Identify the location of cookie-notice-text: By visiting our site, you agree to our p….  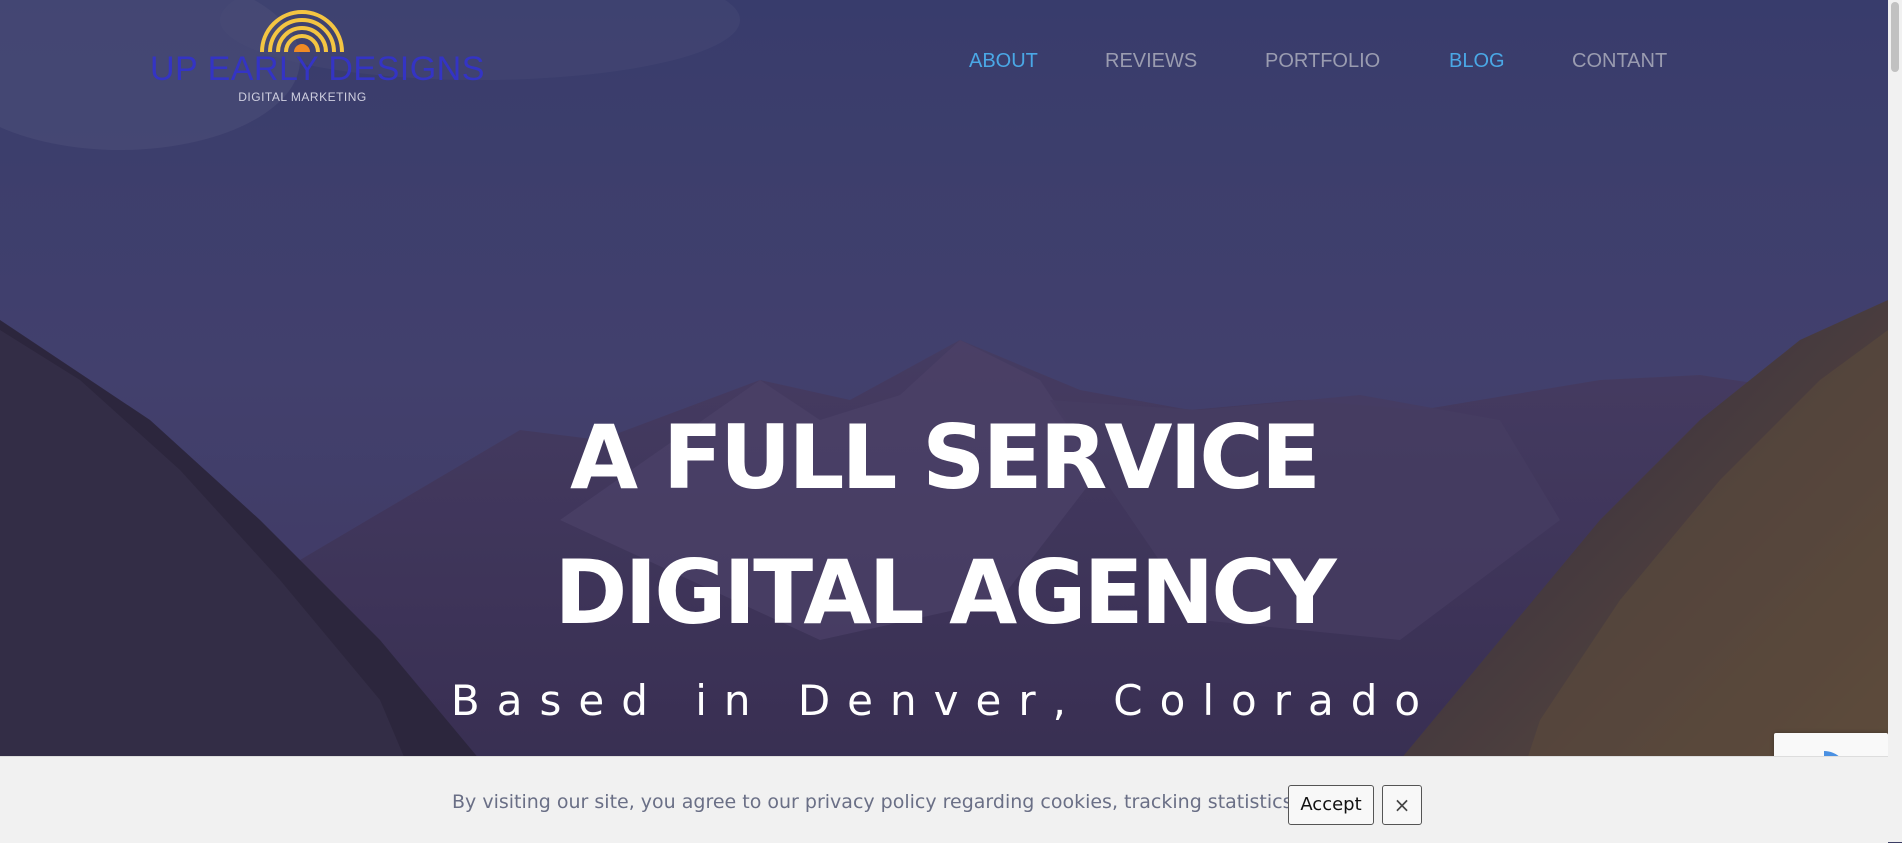
(896, 802).